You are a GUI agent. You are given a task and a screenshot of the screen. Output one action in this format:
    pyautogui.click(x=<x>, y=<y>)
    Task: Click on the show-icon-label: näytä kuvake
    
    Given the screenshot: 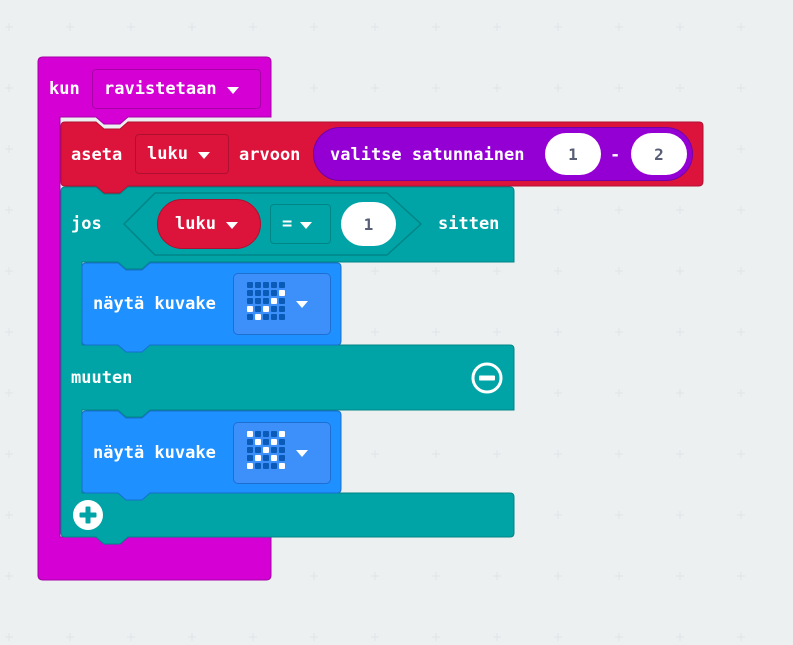 What is the action you would take?
    pyautogui.click(x=154, y=453)
    